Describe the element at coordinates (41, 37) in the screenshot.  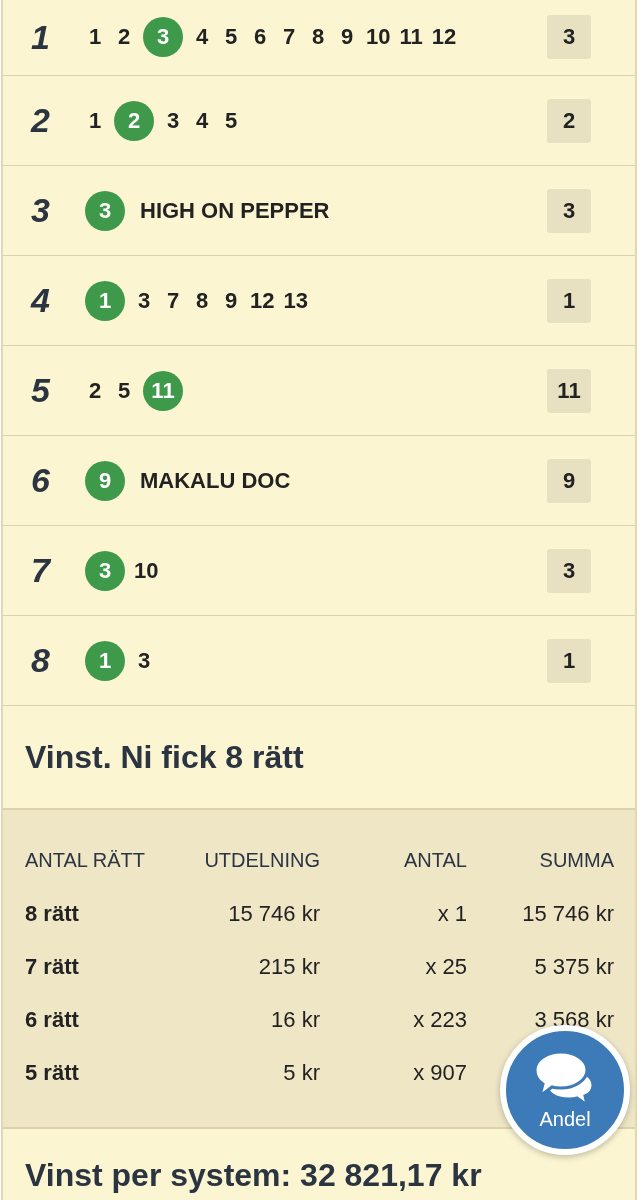
I see `leg-number: 1` at that location.